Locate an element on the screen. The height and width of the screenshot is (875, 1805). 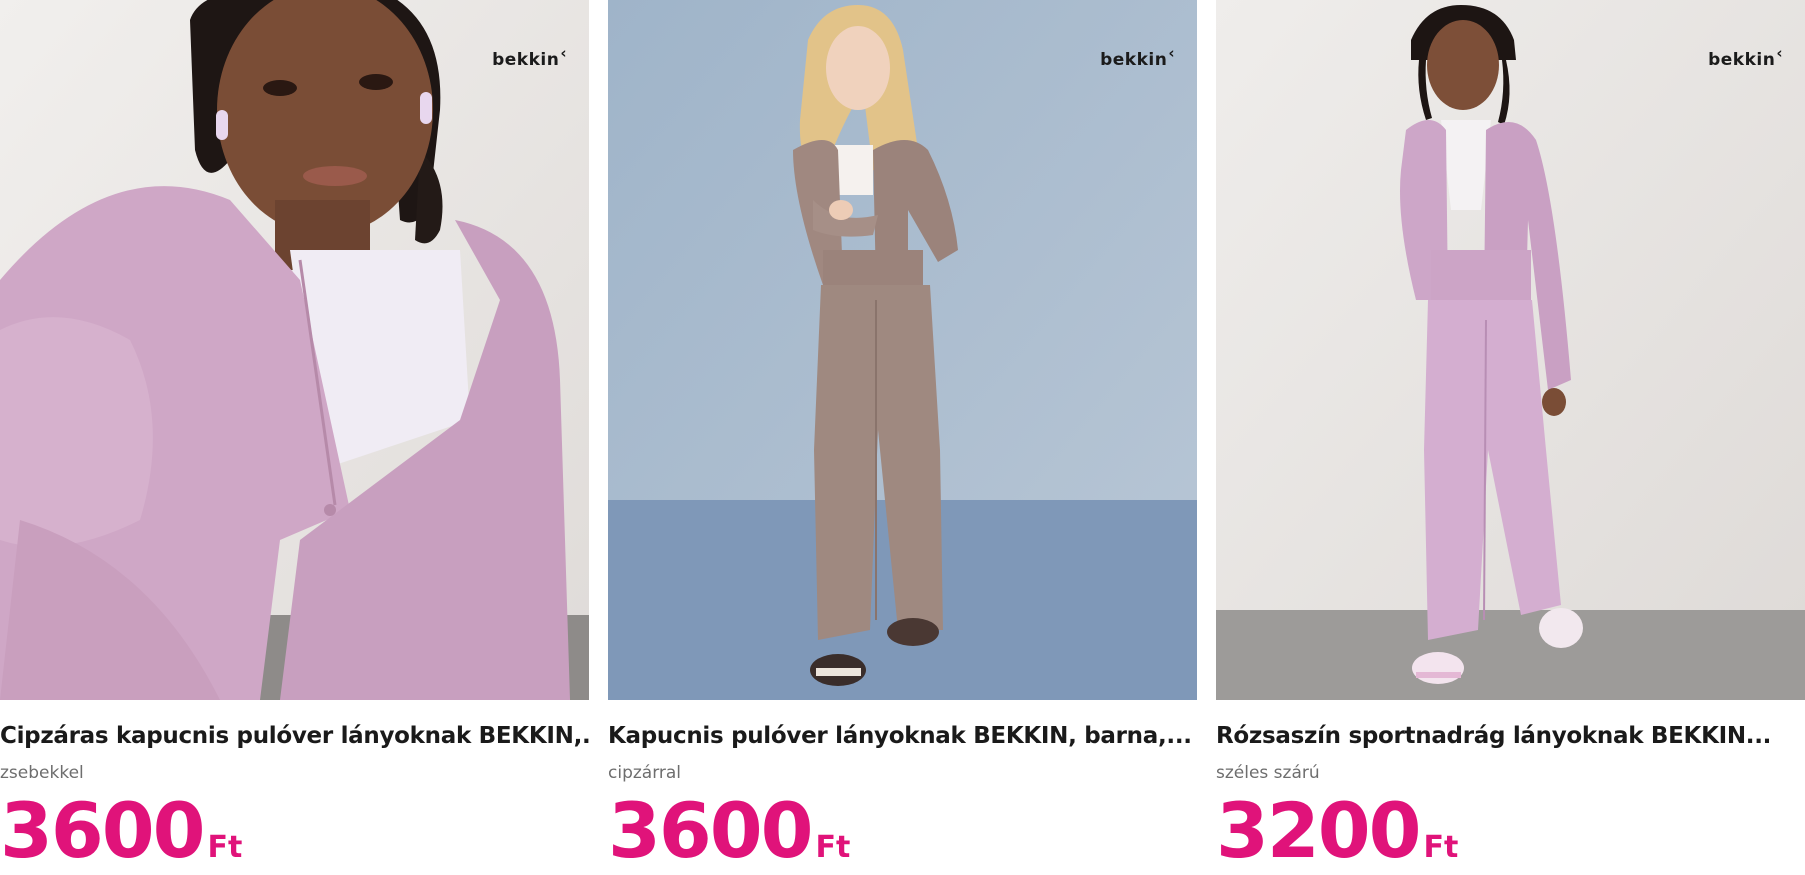
product-subtitle: cipzárral is located at coordinates (645, 773).